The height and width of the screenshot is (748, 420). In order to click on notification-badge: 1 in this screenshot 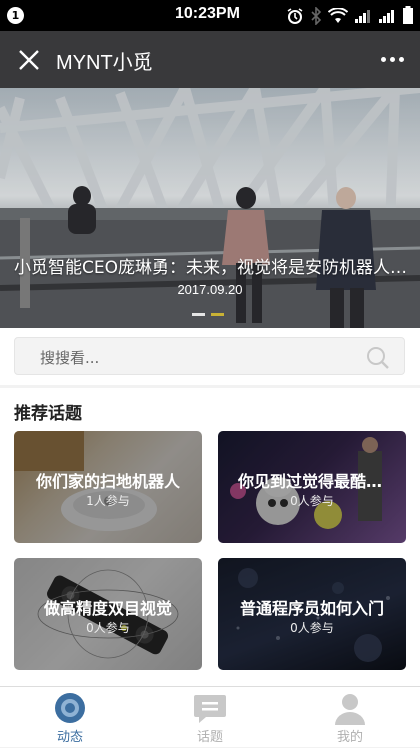, I will do `click(15, 15)`.